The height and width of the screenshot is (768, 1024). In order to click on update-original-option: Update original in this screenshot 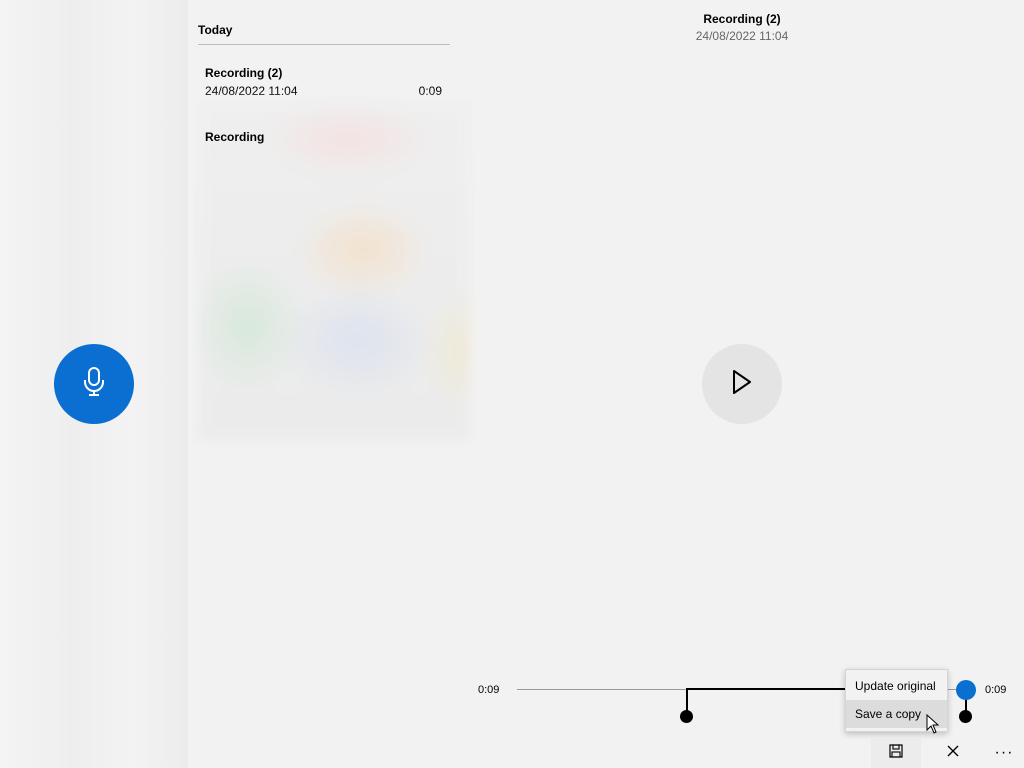, I will do `click(896, 686)`.